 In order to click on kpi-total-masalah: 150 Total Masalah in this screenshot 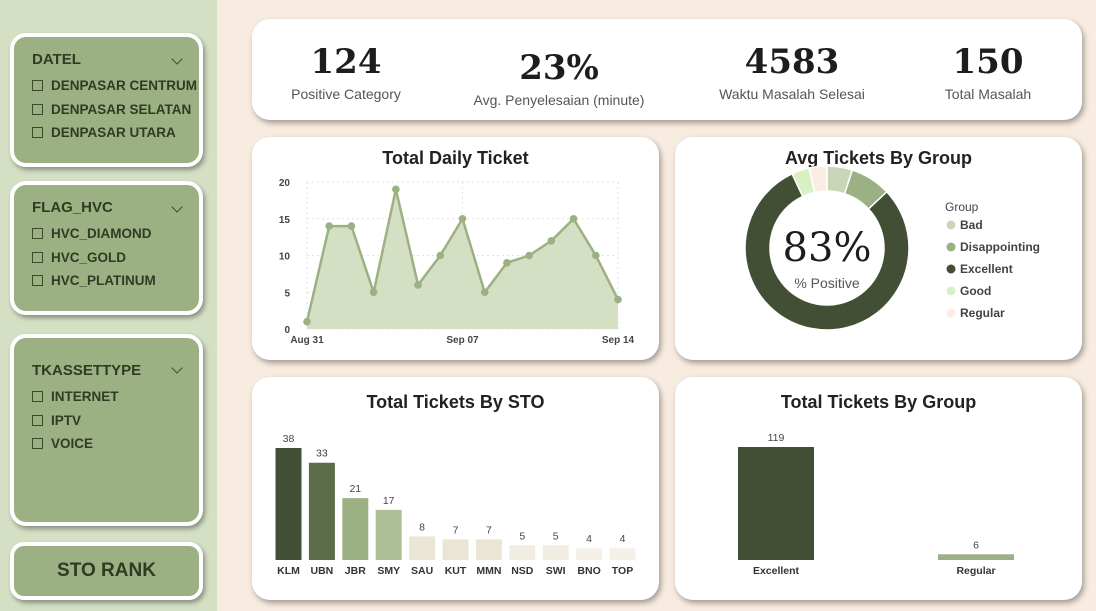, I will do `click(988, 73)`.